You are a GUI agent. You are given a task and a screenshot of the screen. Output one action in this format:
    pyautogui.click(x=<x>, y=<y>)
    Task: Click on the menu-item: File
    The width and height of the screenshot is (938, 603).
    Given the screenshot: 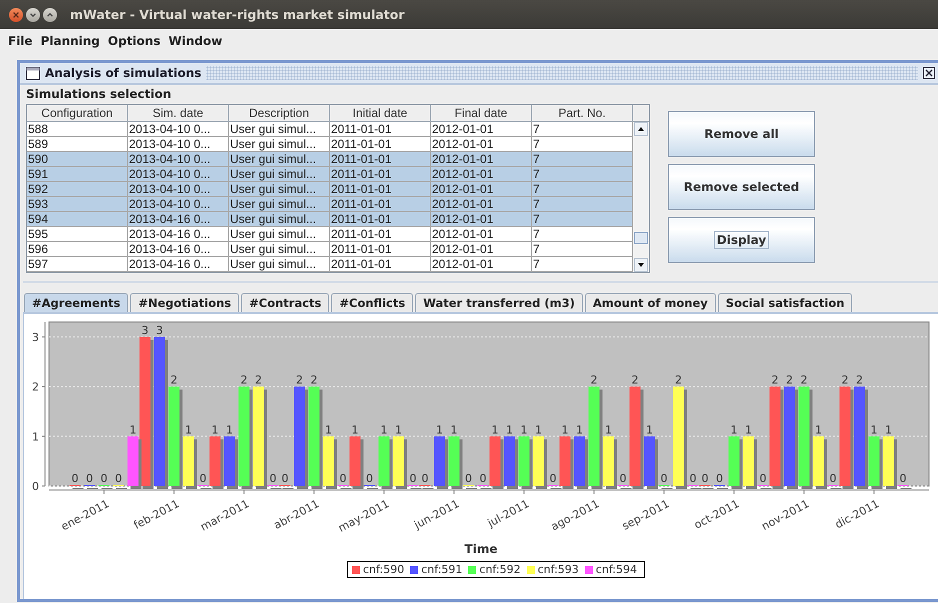 What is the action you would take?
    pyautogui.click(x=20, y=41)
    